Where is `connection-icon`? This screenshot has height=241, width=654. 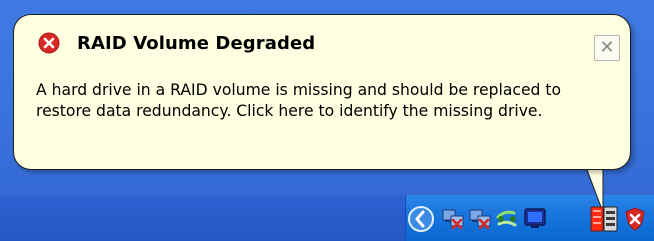 connection-icon is located at coordinates (507, 219).